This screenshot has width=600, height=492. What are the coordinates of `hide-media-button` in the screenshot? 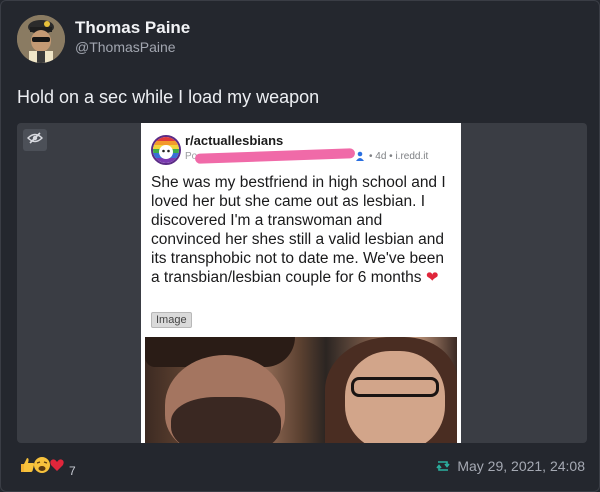 It's located at (35, 140).